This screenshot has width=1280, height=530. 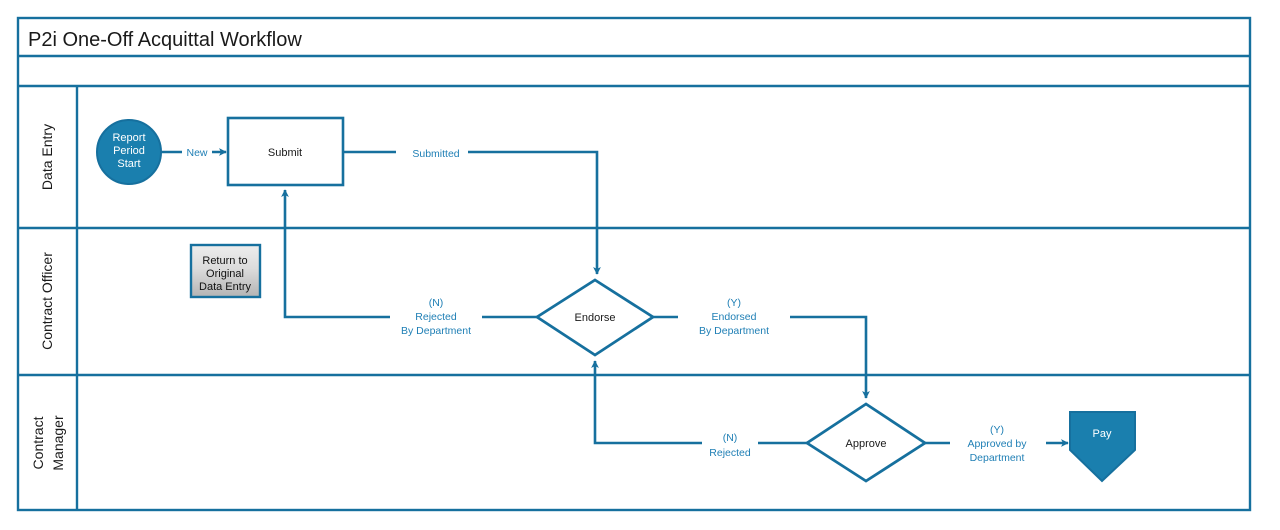 I want to click on lane-label-data-entry: Data Entry, so click(x=47, y=157).